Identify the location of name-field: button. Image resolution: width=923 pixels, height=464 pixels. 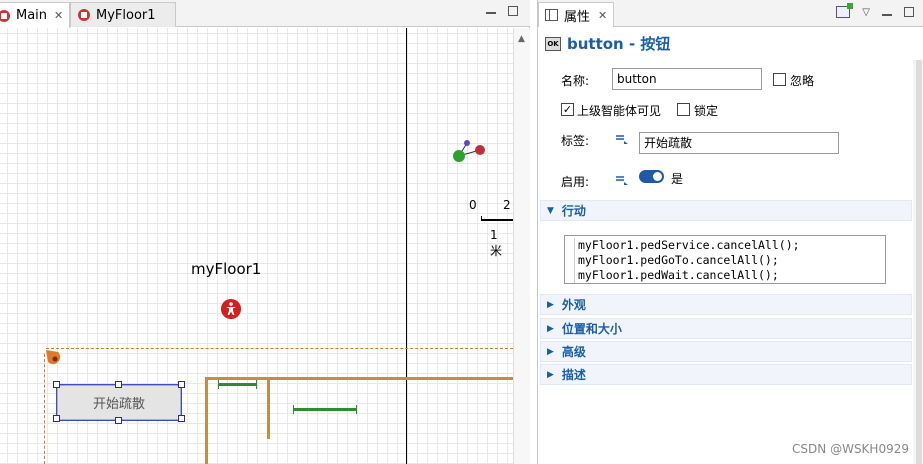
(687, 79).